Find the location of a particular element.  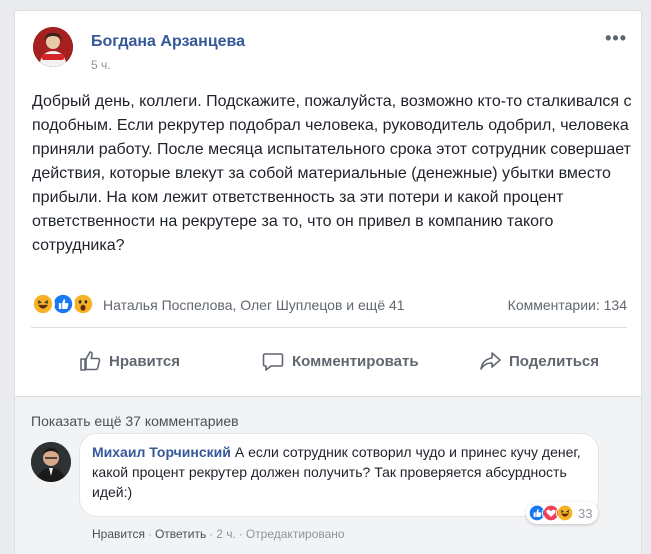

post-timestamp: 5 ч. is located at coordinates (101, 65).